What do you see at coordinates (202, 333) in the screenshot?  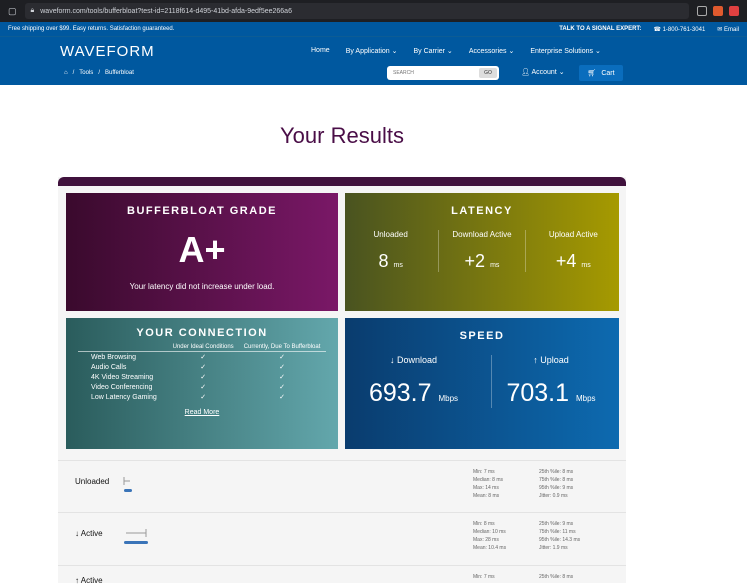 I see `connection-title: YOUR CONNECTION` at bounding box center [202, 333].